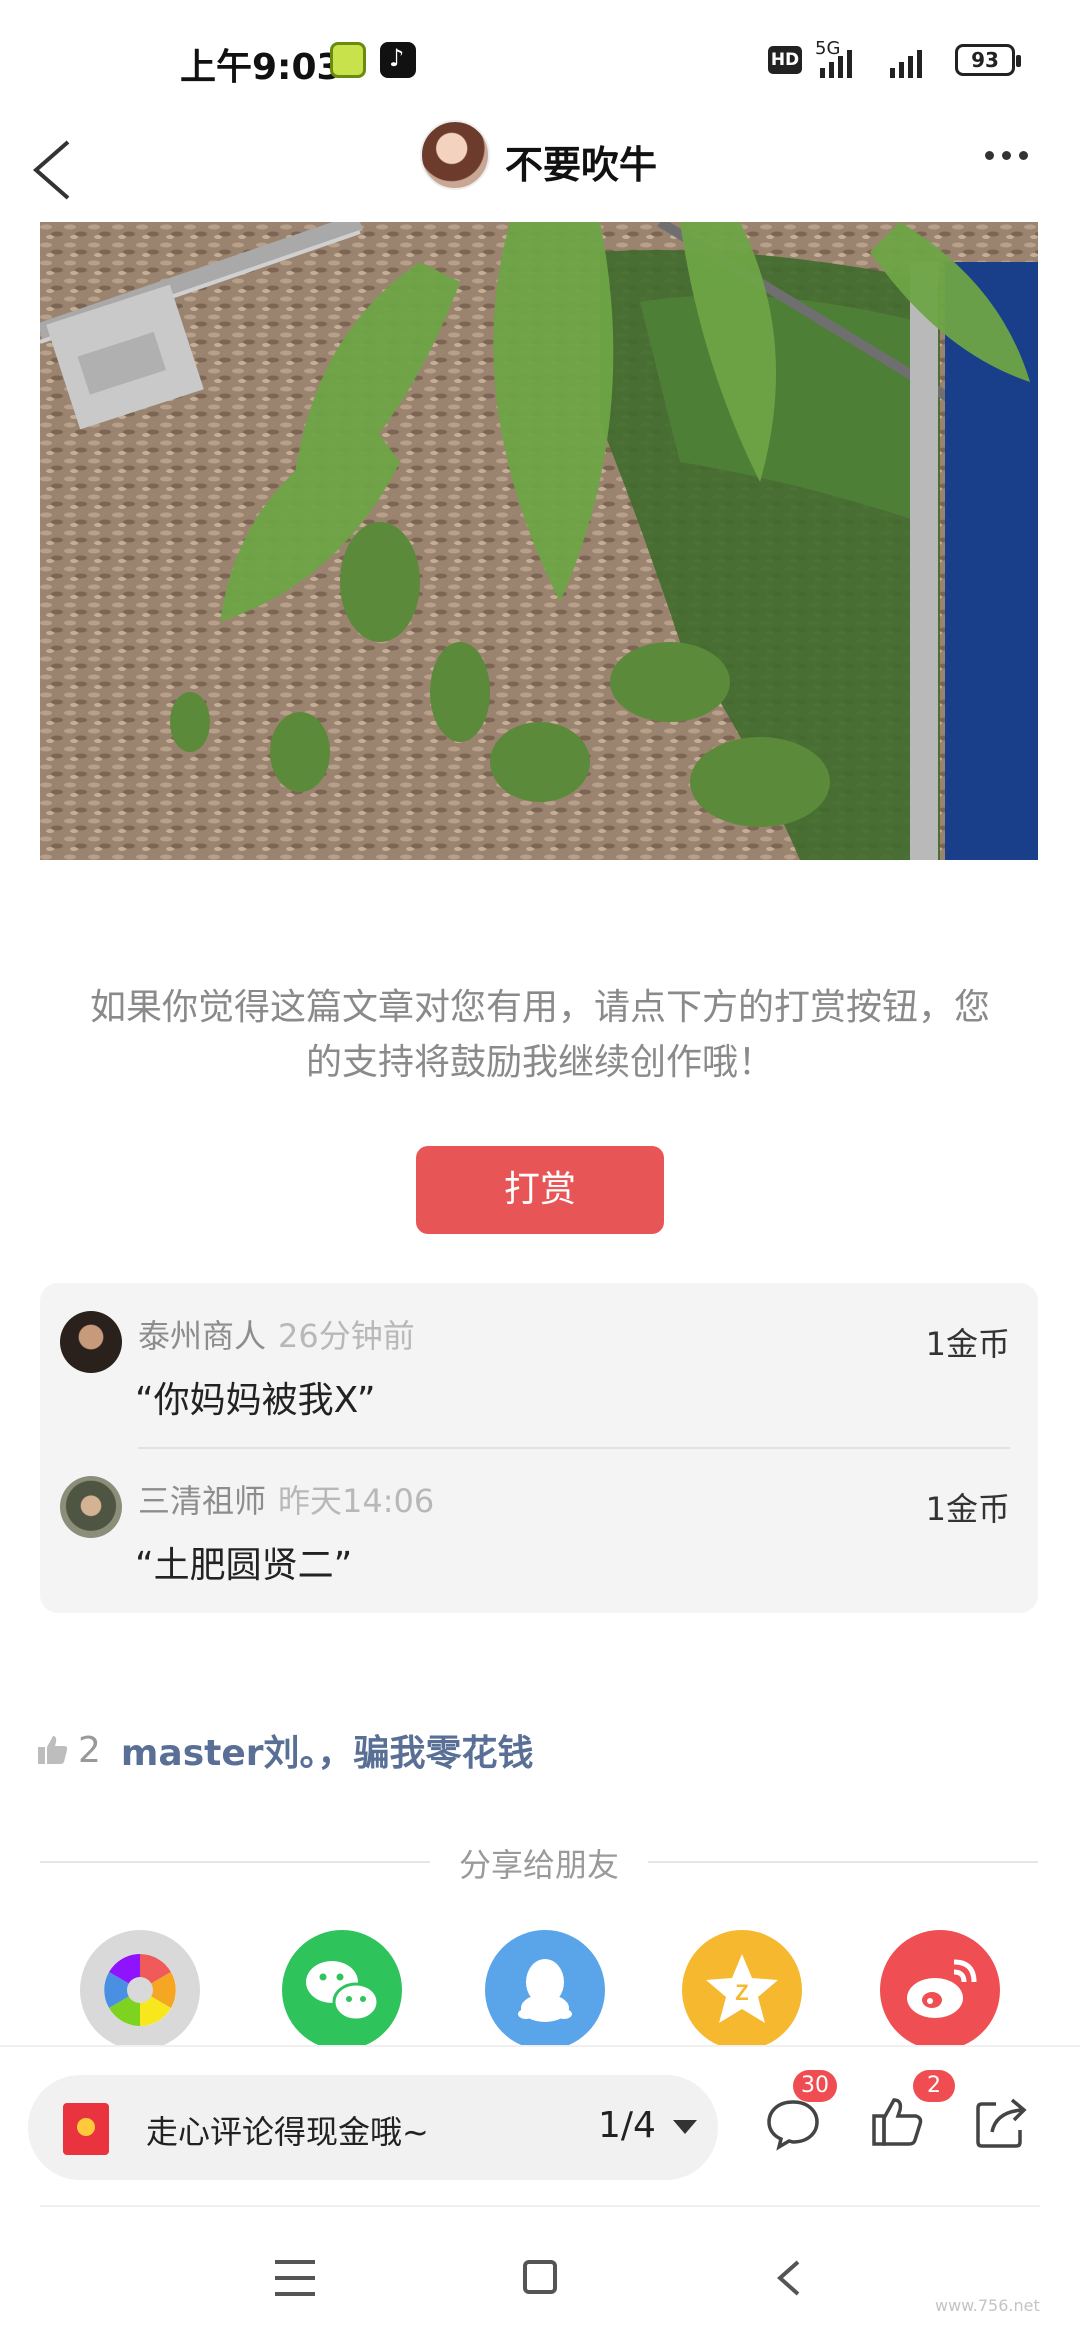 The height and width of the screenshot is (2340, 1080). I want to click on qq-icon, so click(545, 1990).